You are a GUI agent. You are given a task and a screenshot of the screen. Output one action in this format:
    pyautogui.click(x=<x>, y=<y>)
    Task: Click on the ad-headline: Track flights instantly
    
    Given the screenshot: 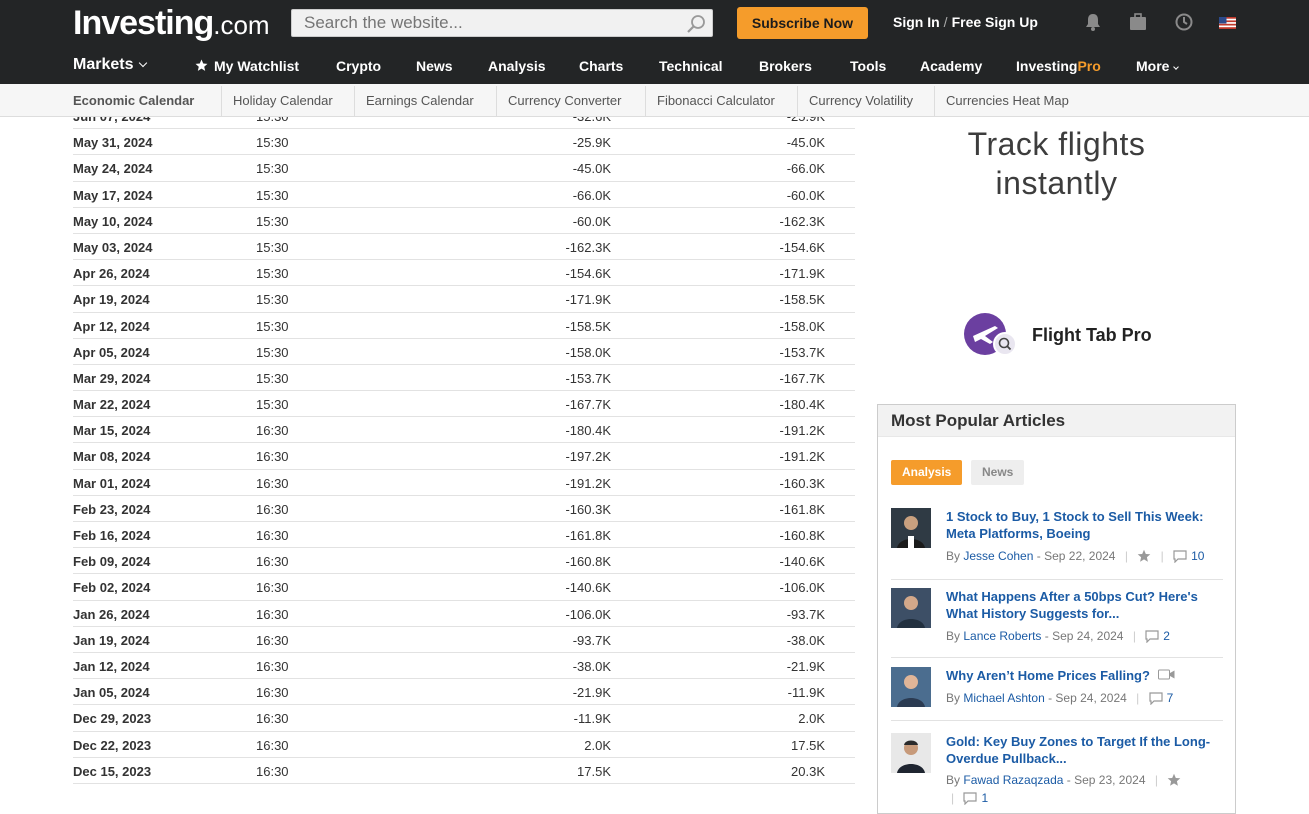 What is the action you would take?
    pyautogui.click(x=1056, y=163)
    